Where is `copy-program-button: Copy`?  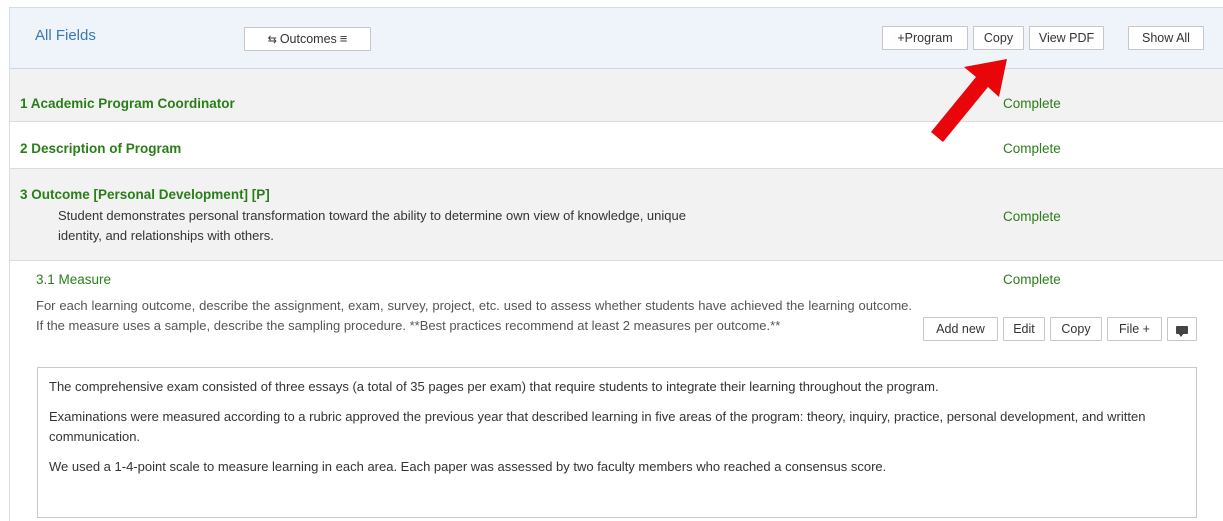 copy-program-button: Copy is located at coordinates (998, 38).